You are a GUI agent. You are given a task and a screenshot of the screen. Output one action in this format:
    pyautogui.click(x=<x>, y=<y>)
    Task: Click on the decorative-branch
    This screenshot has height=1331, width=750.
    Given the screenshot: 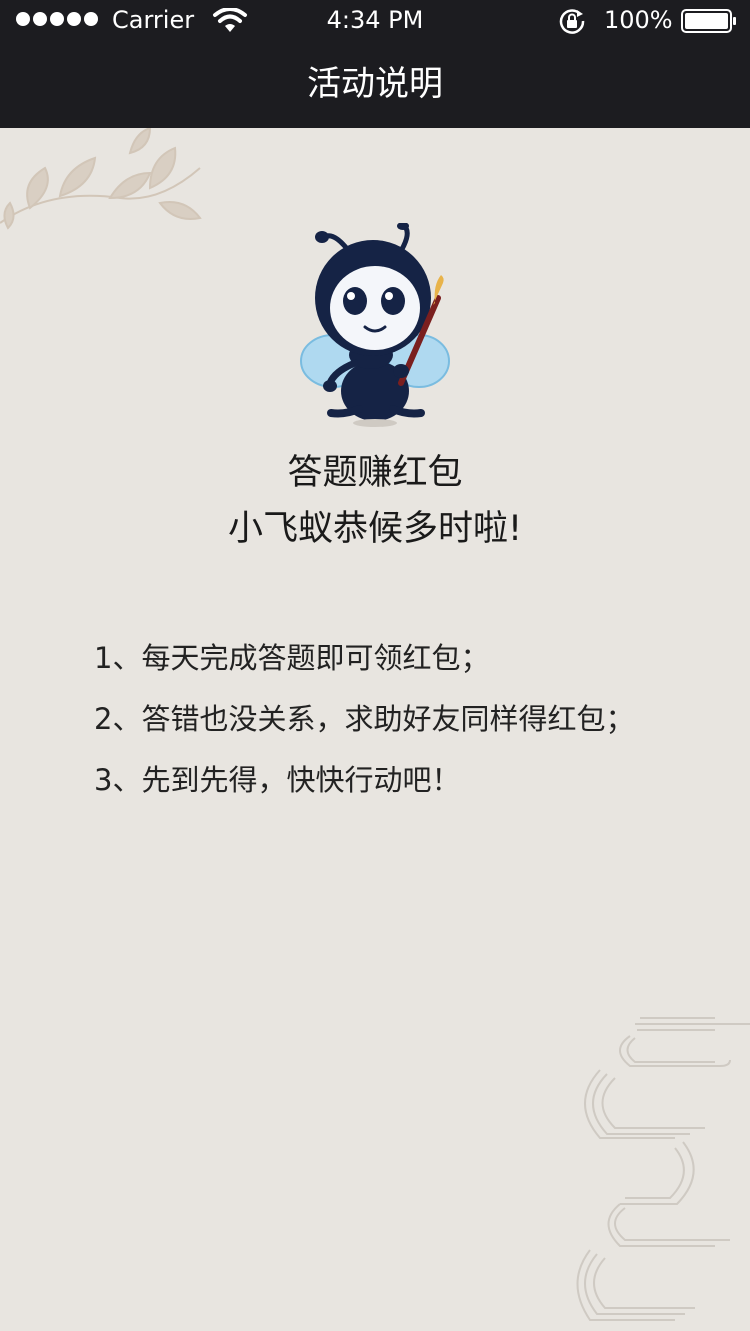 What is the action you would take?
    pyautogui.click(x=101, y=179)
    